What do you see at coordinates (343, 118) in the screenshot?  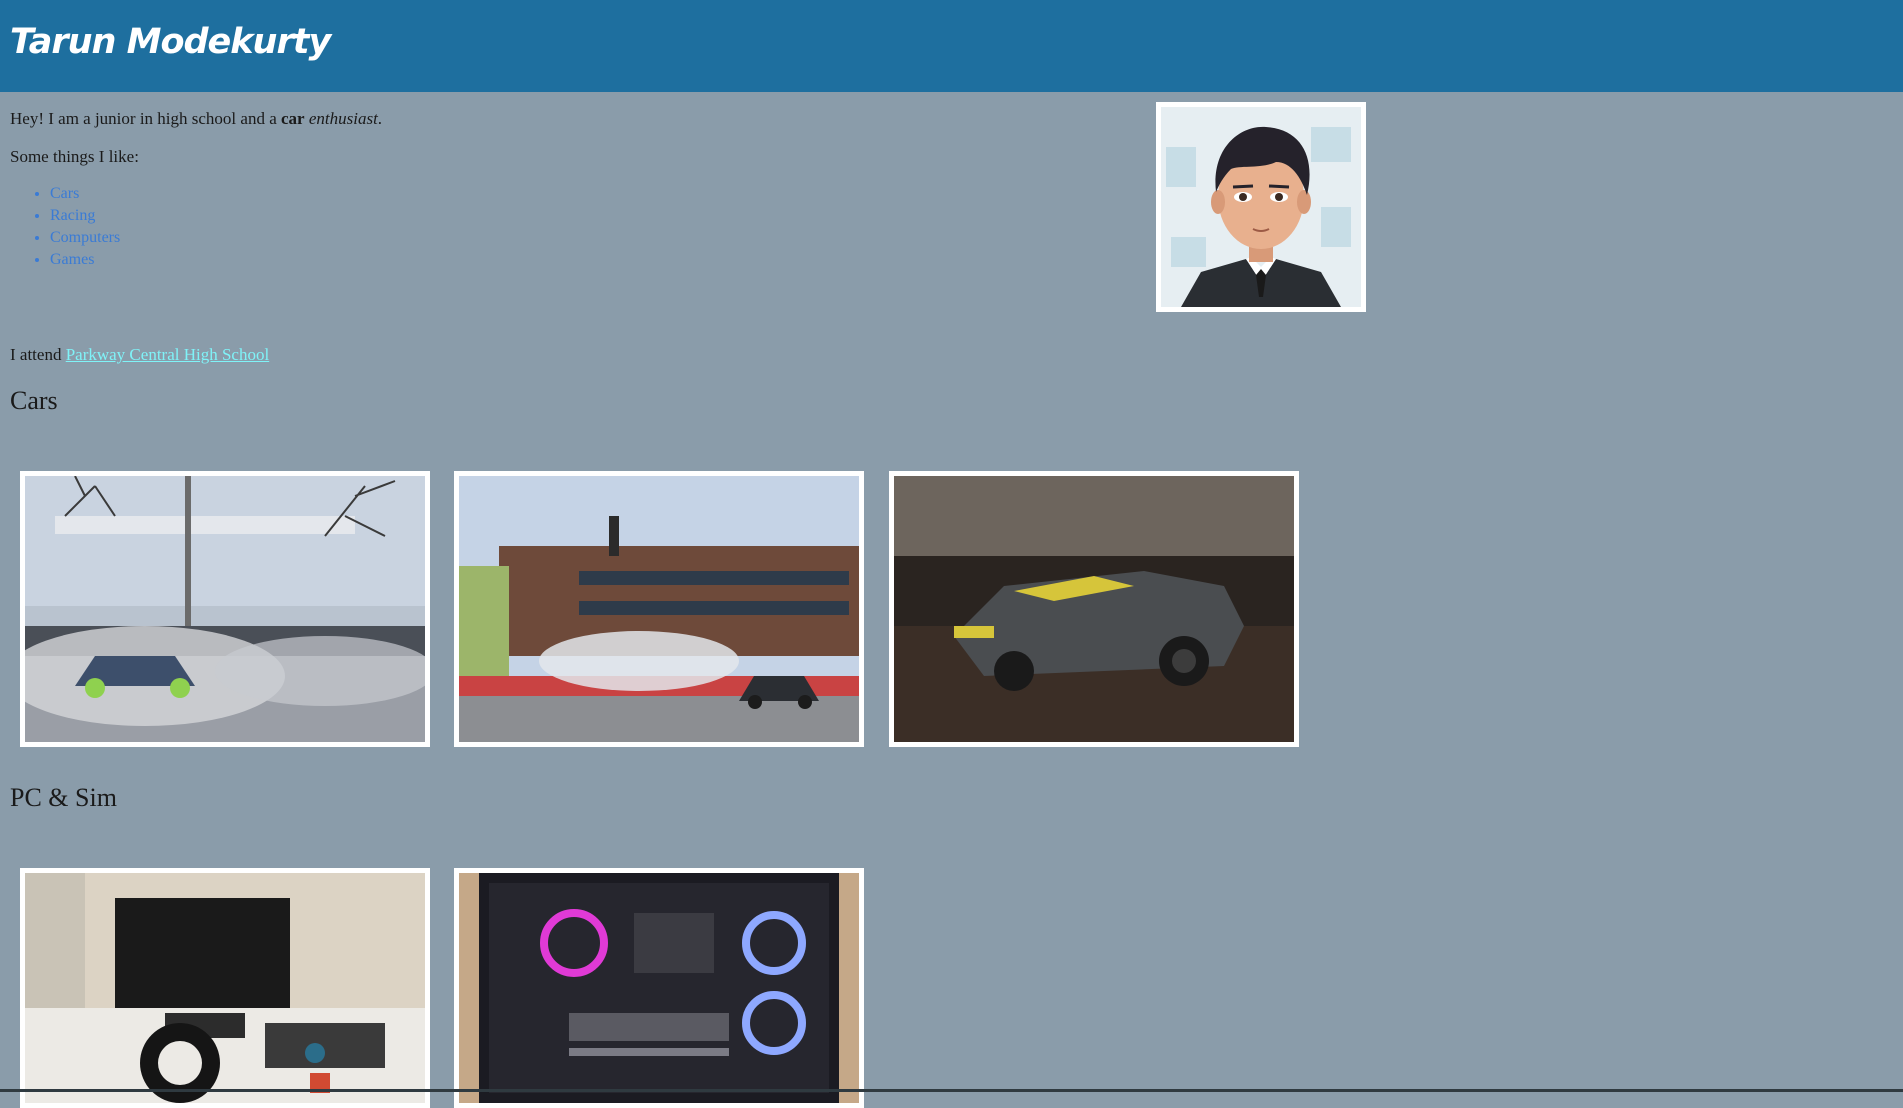 I see `intro-italic-word: enthusiast` at bounding box center [343, 118].